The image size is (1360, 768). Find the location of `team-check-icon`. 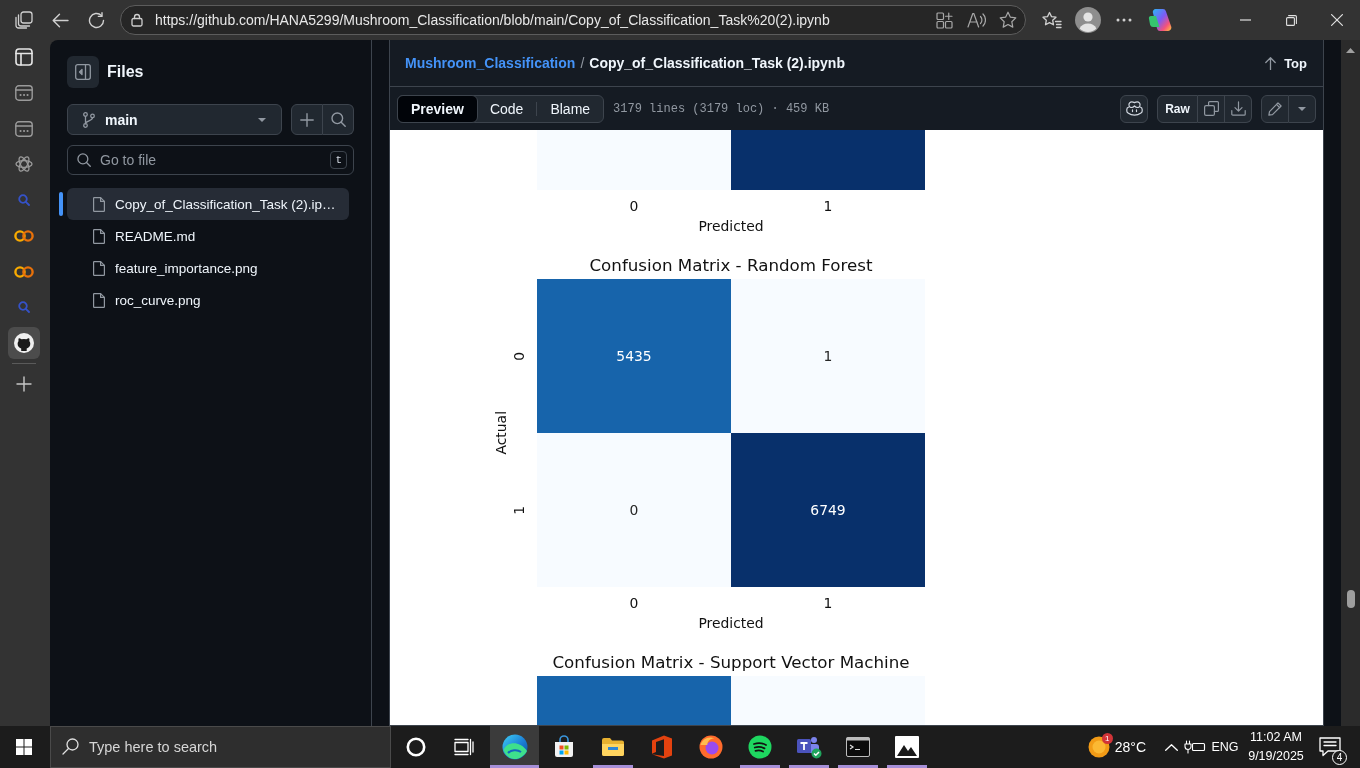

team-check-icon is located at coordinates (808, 747).